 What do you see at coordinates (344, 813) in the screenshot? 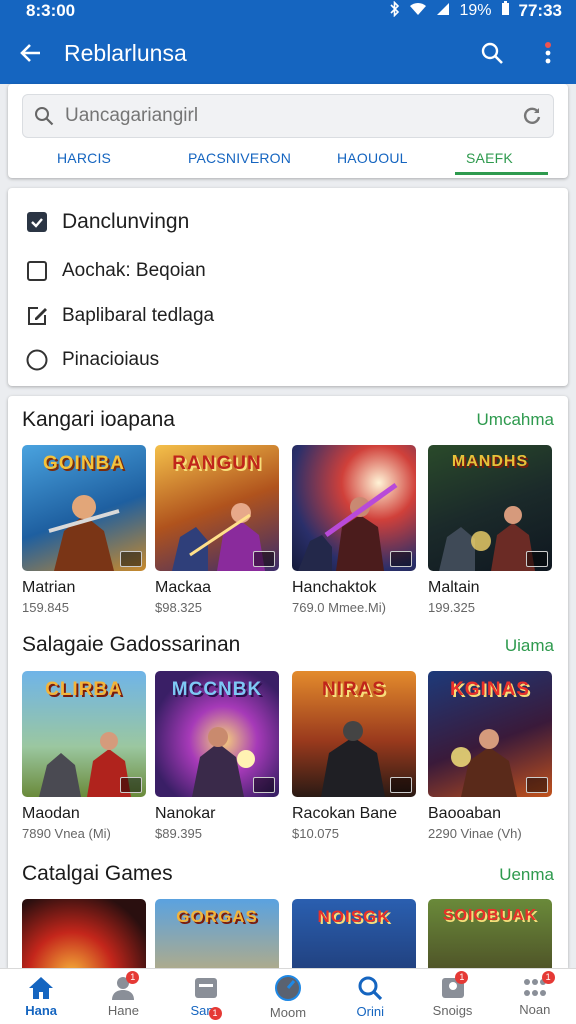
I see `game-name: Racokan Bane` at bounding box center [344, 813].